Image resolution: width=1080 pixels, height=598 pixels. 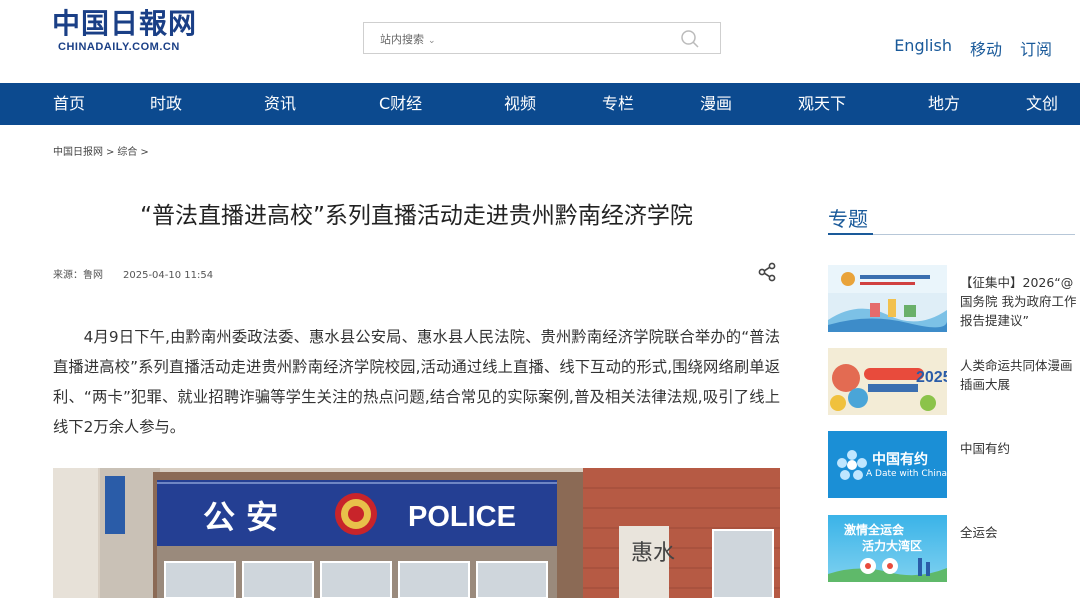 I want to click on sign-text-en: POLICE, so click(x=462, y=517).